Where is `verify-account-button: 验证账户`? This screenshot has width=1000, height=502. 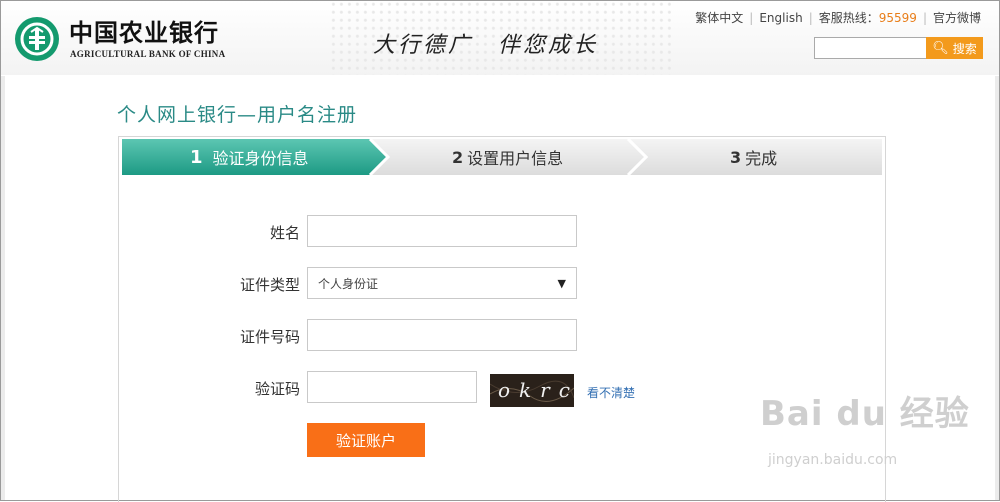 verify-account-button: 验证账户 is located at coordinates (366, 440).